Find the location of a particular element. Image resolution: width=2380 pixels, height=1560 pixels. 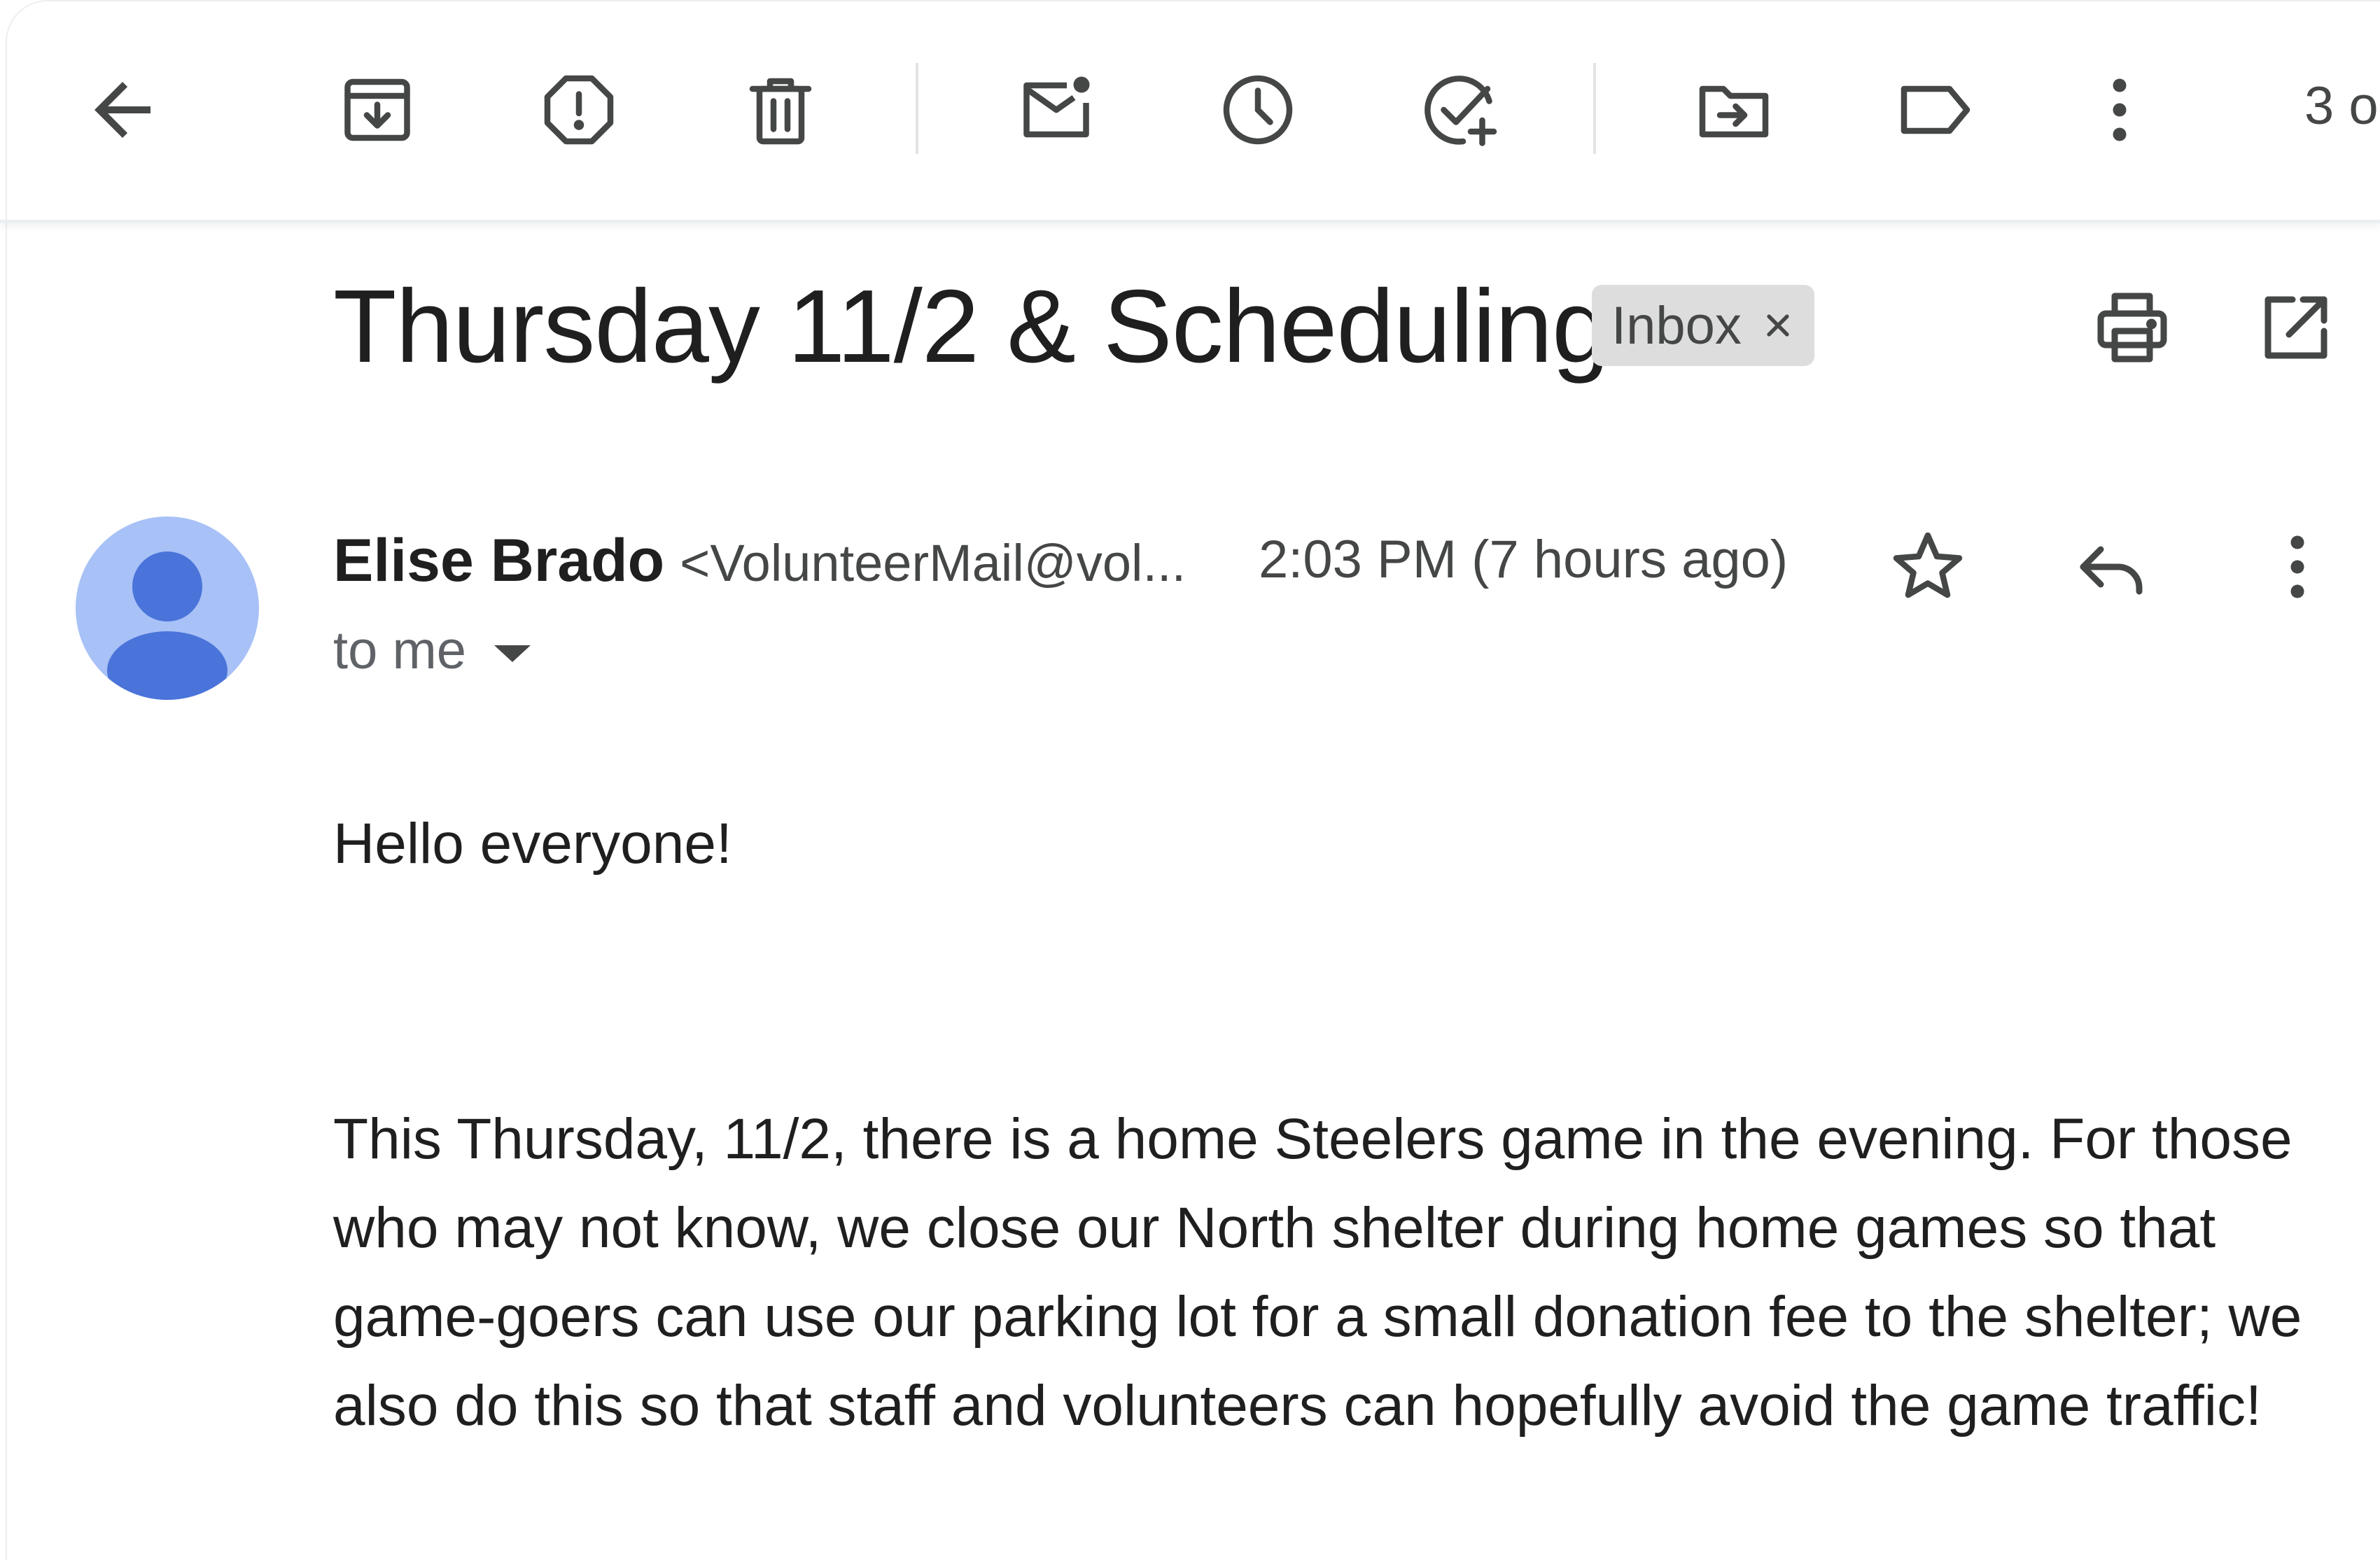

delete-icon is located at coordinates (780, 111).